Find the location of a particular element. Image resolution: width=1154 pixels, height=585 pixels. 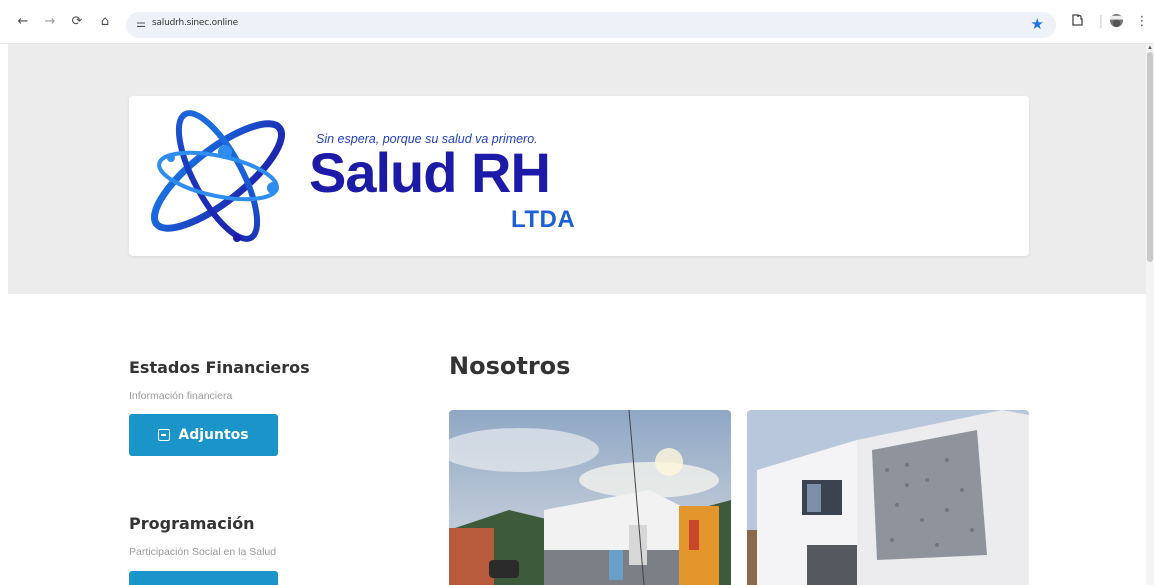

browser-toolbar: ← → ⟳ ⌂ ⚌ saludrh.sinec.online ★ | ⋮ is located at coordinates (577, 22).